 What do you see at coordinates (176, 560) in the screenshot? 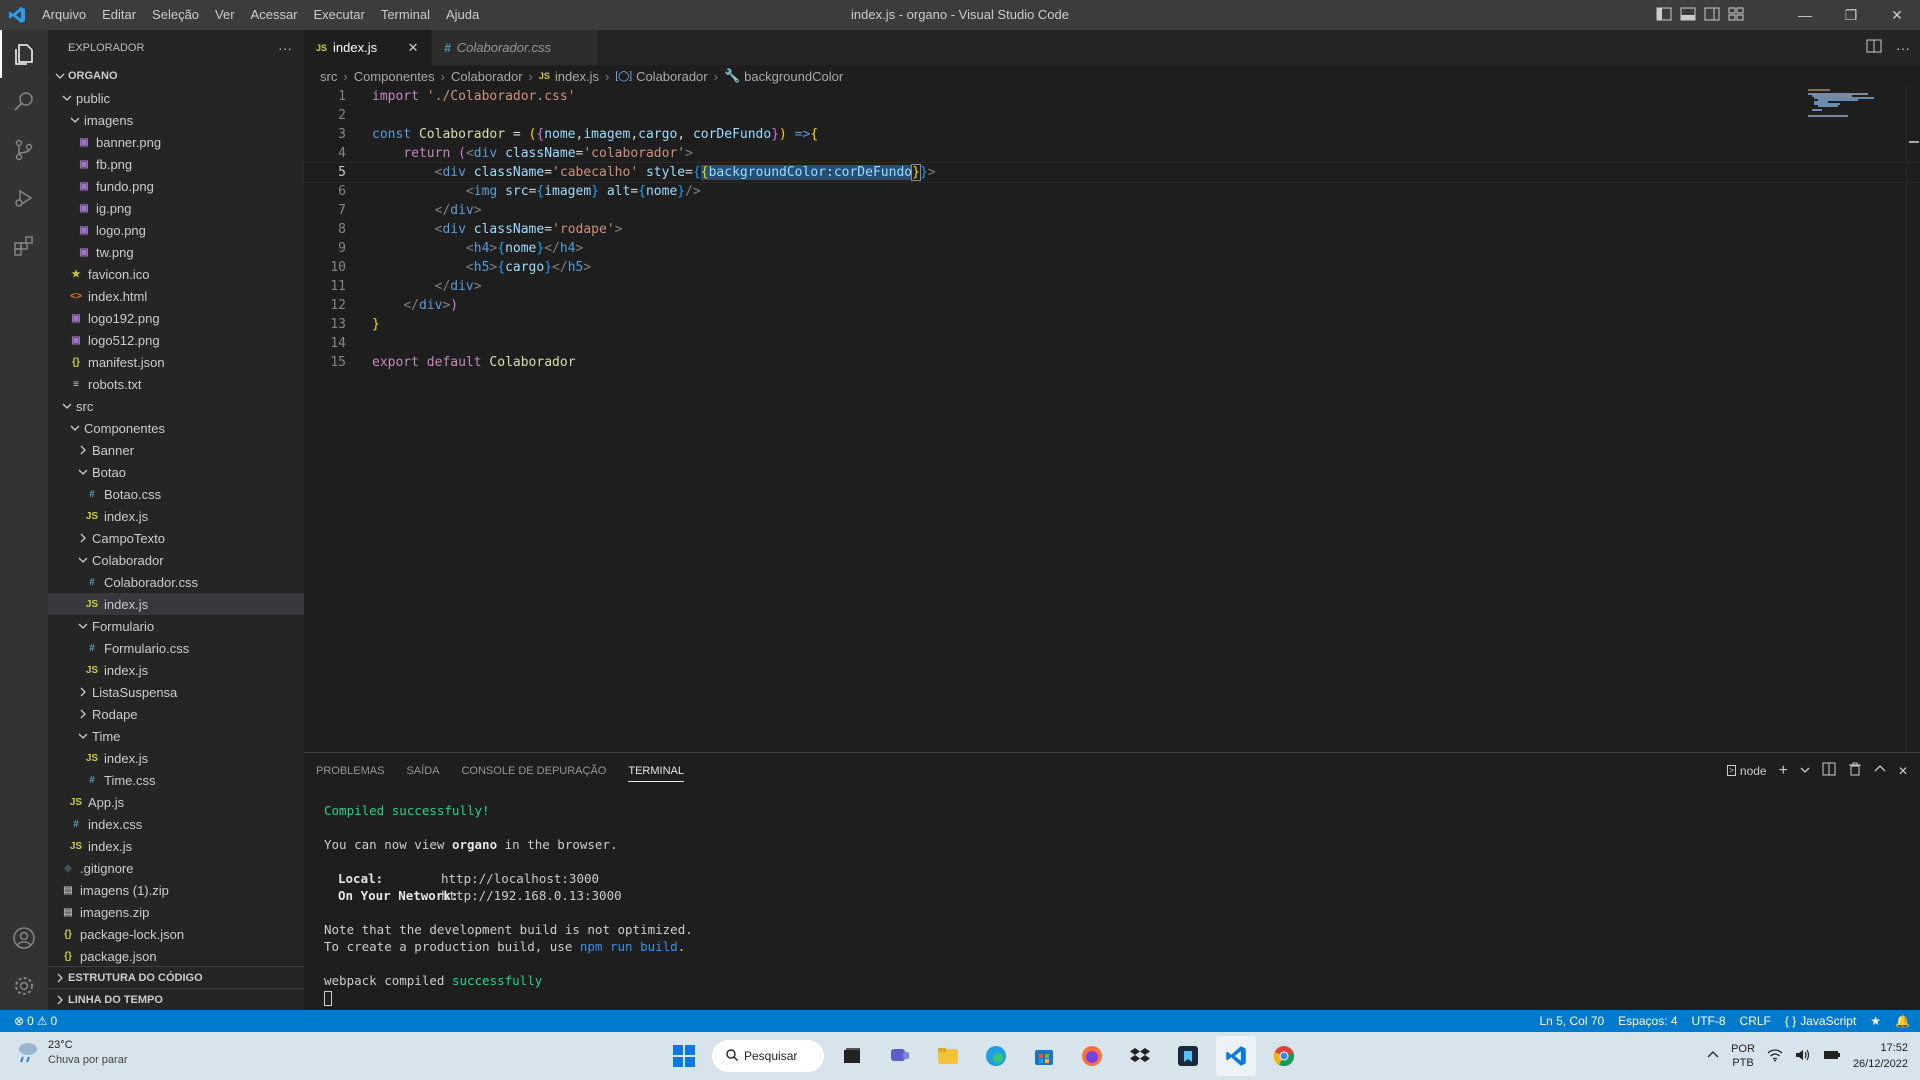
I see `tree-folder: Colaborador` at bounding box center [176, 560].